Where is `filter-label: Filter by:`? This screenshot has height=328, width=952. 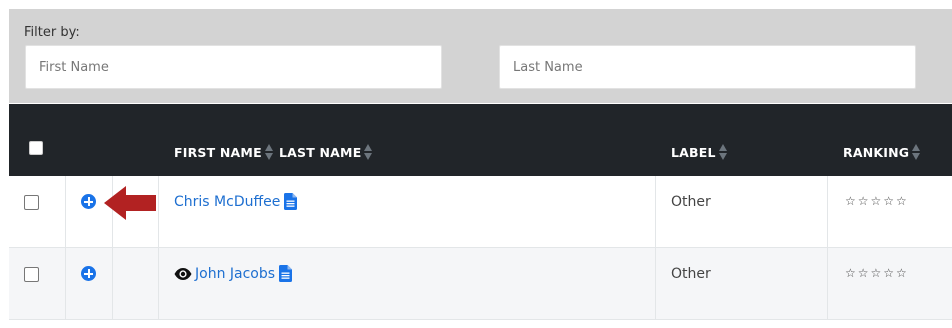
filter-label: Filter by: is located at coordinates (52, 32).